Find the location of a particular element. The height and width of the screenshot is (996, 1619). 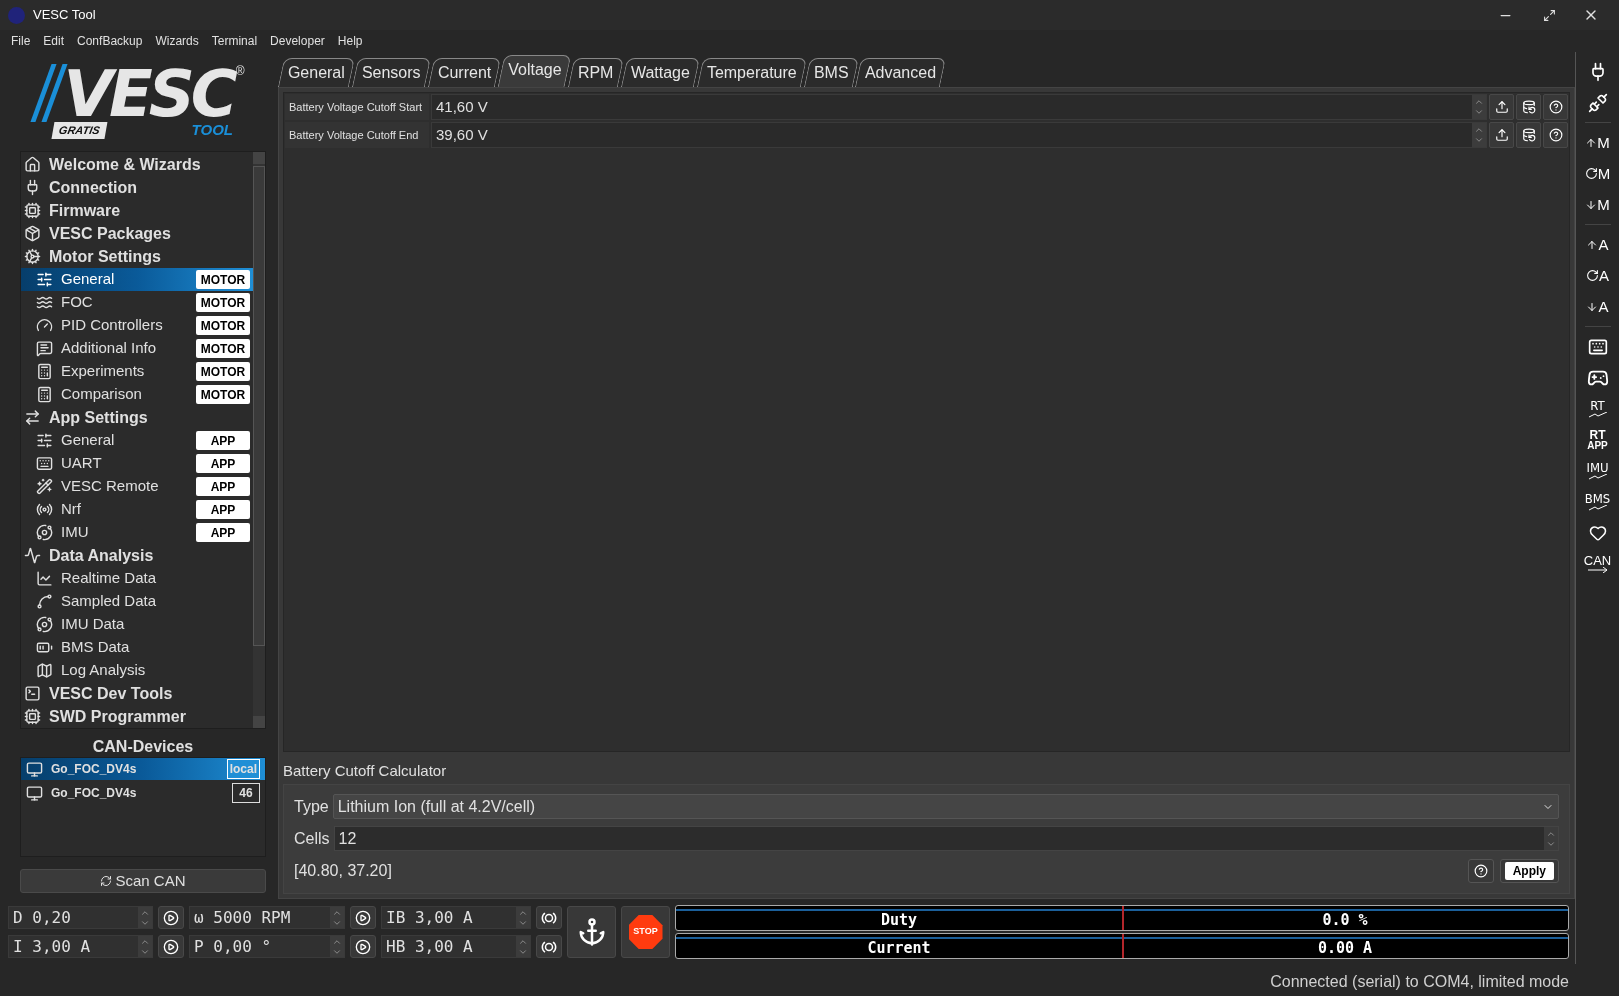

database-icon is located at coordinates (1528, 135).